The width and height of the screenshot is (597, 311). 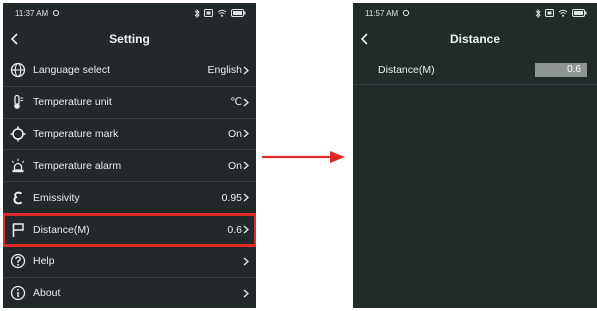 What do you see at coordinates (475, 13) in the screenshot?
I see `status-bar: 11:57 AM` at bounding box center [475, 13].